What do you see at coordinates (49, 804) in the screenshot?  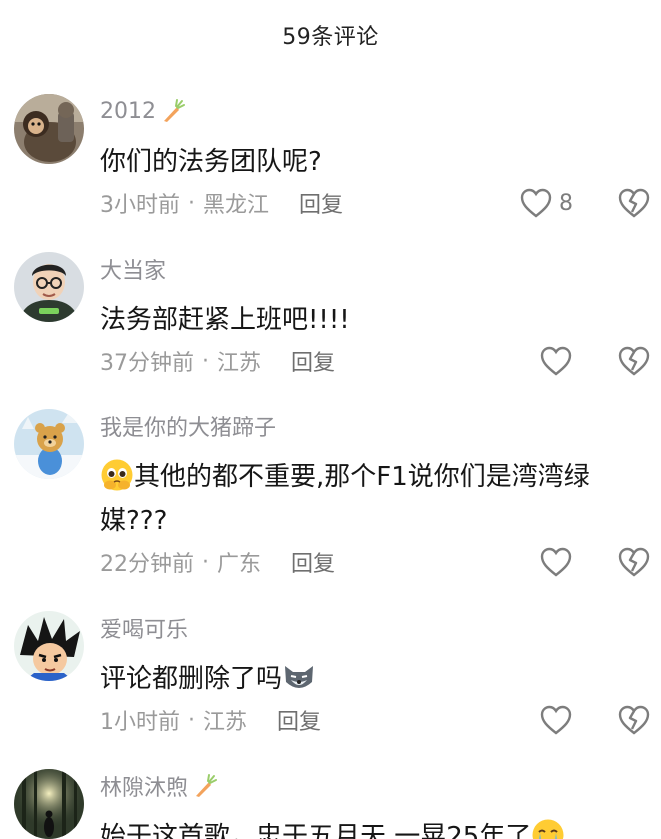 I see `forest-sunlight-avatar-icon` at bounding box center [49, 804].